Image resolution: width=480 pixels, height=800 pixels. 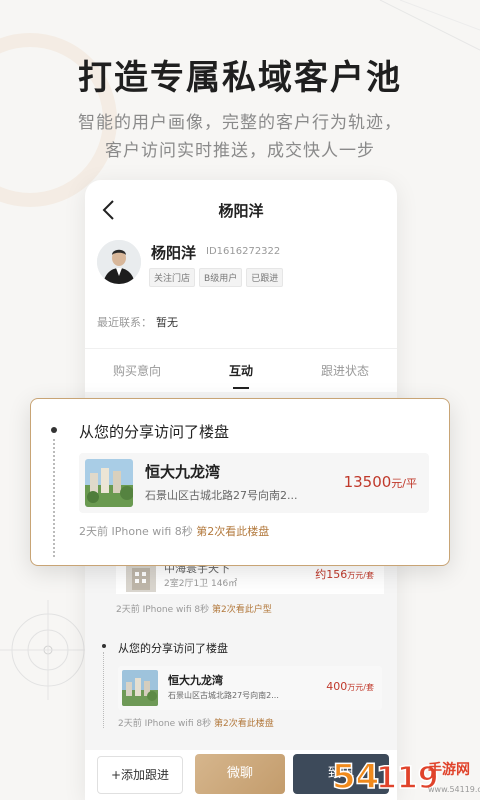 What do you see at coordinates (124, 322) in the screenshot?
I see `last-contact-label: 最近联系：` at bounding box center [124, 322].